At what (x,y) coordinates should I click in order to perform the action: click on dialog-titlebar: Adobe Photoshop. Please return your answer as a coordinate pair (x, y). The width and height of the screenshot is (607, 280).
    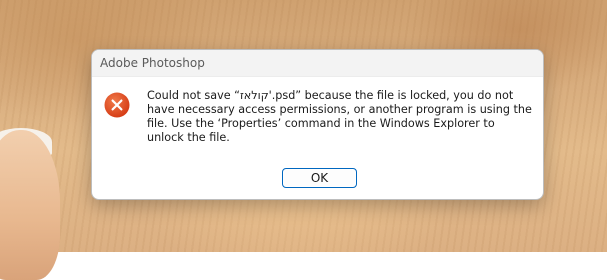
    Looking at the image, I should click on (317, 63).